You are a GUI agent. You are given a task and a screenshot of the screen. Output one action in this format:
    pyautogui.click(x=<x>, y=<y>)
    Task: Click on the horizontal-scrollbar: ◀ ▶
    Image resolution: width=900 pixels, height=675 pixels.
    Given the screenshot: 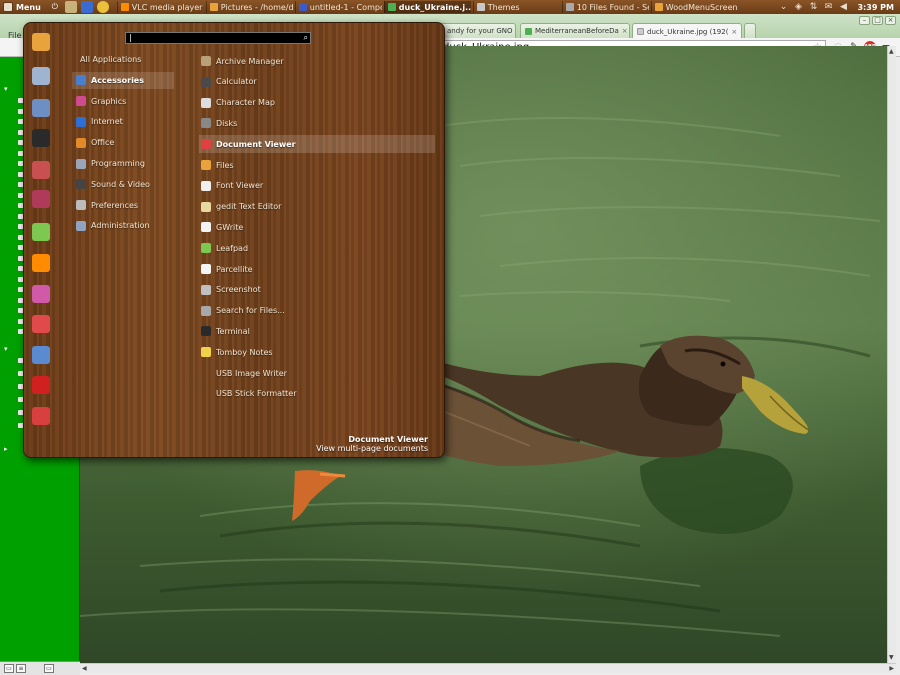 What is the action you would take?
    pyautogui.click(x=488, y=668)
    